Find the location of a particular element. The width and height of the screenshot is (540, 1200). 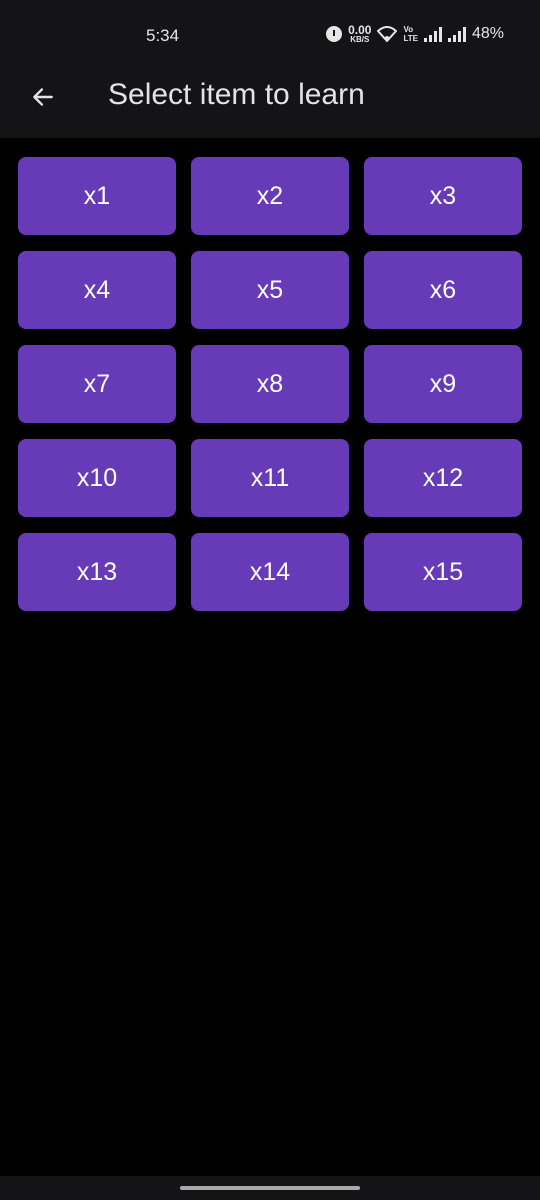

item-button-x2: x2 is located at coordinates (270, 196).